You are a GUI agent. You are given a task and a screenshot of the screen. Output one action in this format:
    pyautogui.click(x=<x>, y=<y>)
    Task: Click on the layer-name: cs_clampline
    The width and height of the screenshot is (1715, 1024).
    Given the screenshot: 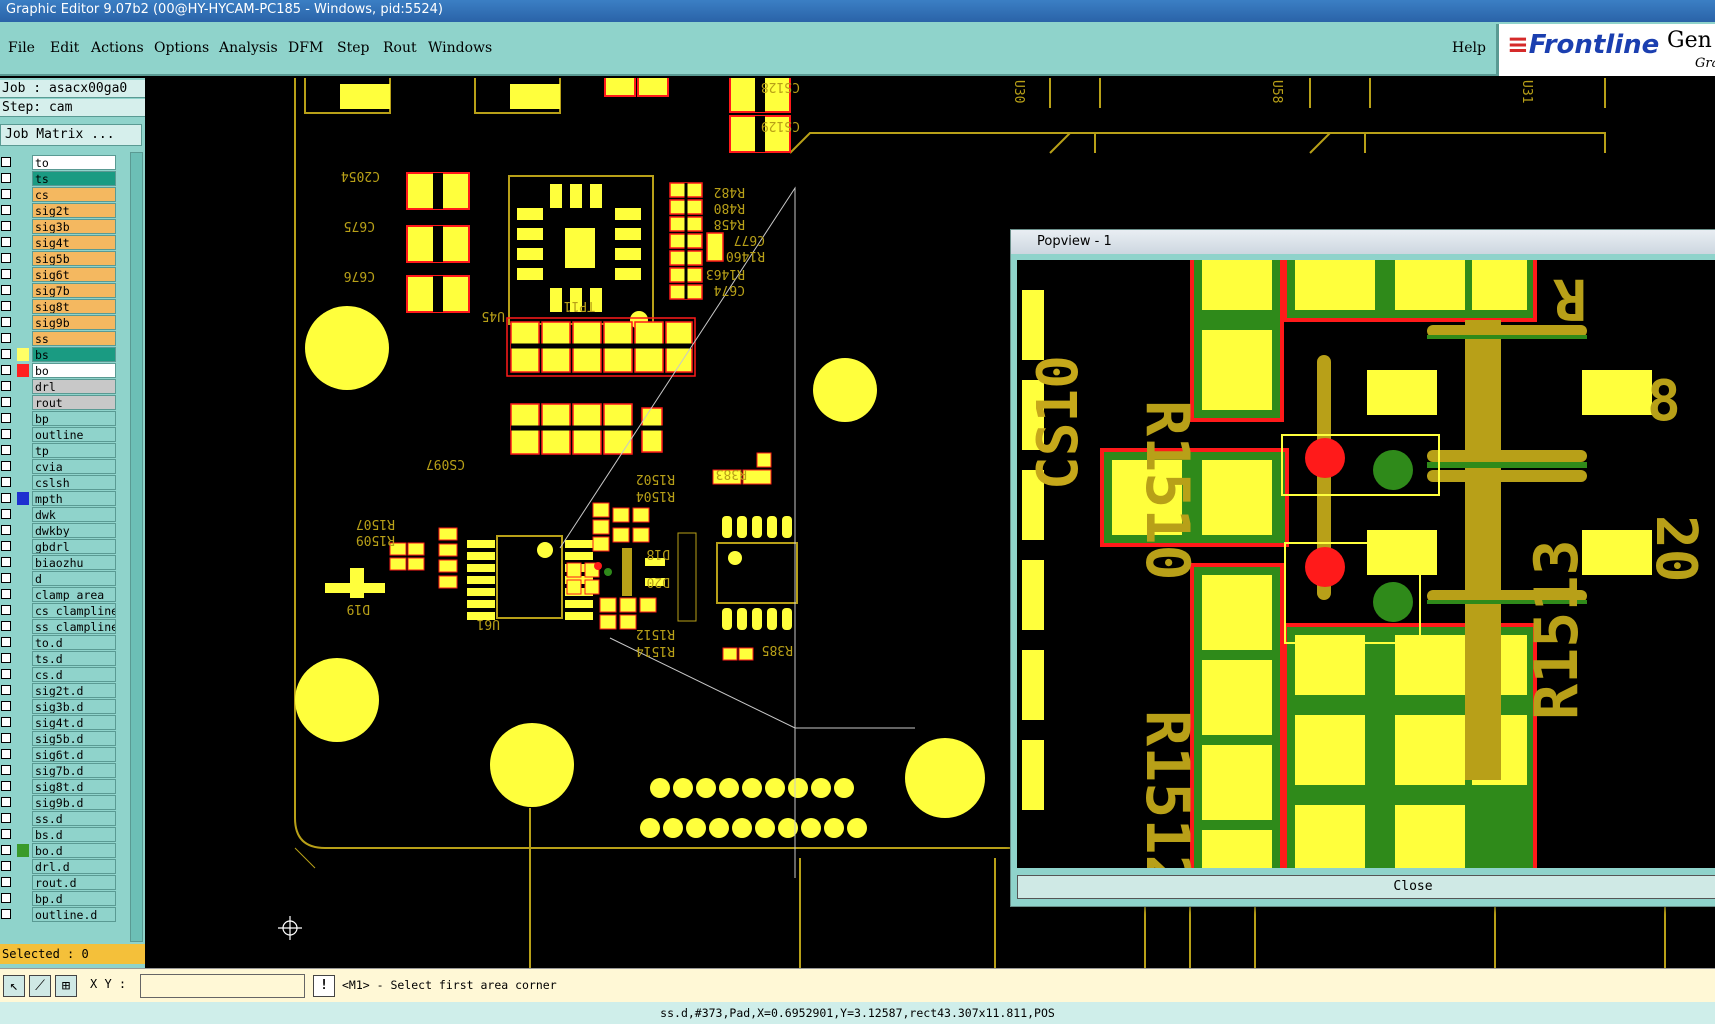 What is the action you would take?
    pyautogui.click(x=74, y=610)
    